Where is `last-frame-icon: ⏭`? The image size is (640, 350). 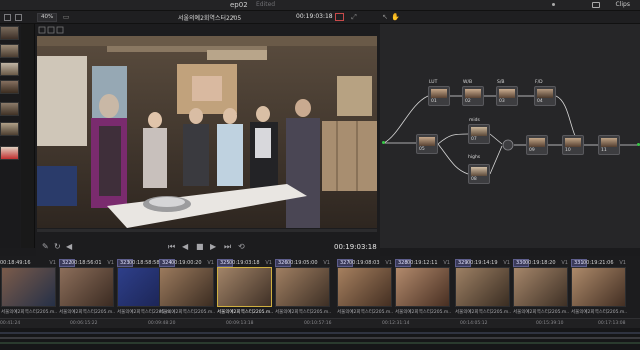
last-frame-icon: ⏭ is located at coordinates (227, 247).